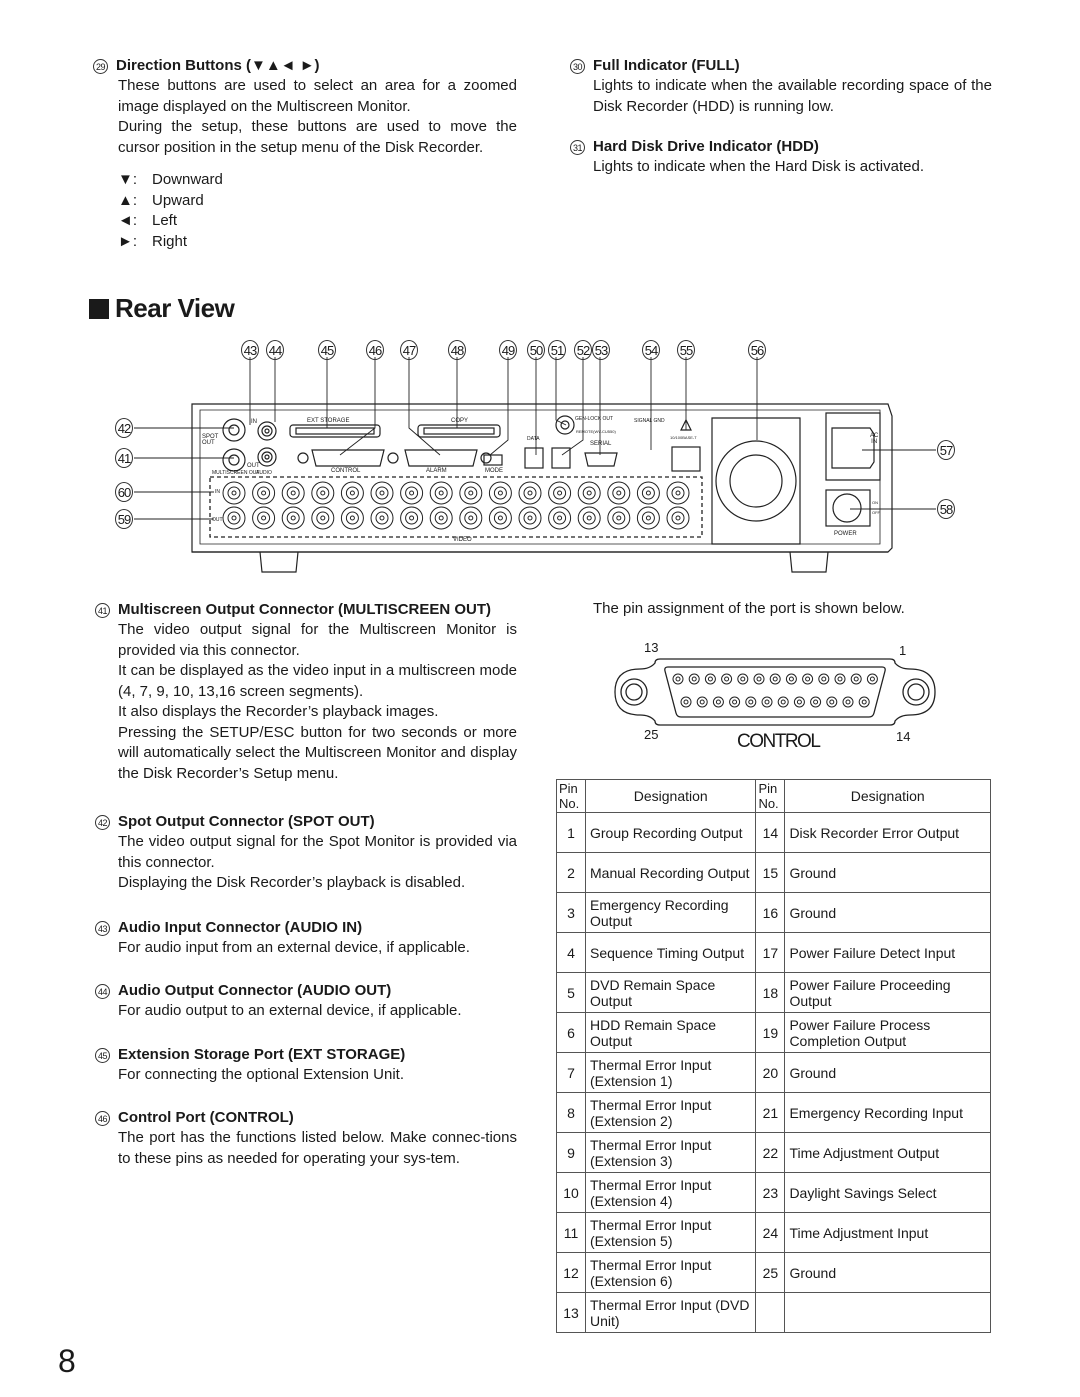  I want to click on designation: Thermal Error Input (Extension 2), so click(670, 1112).